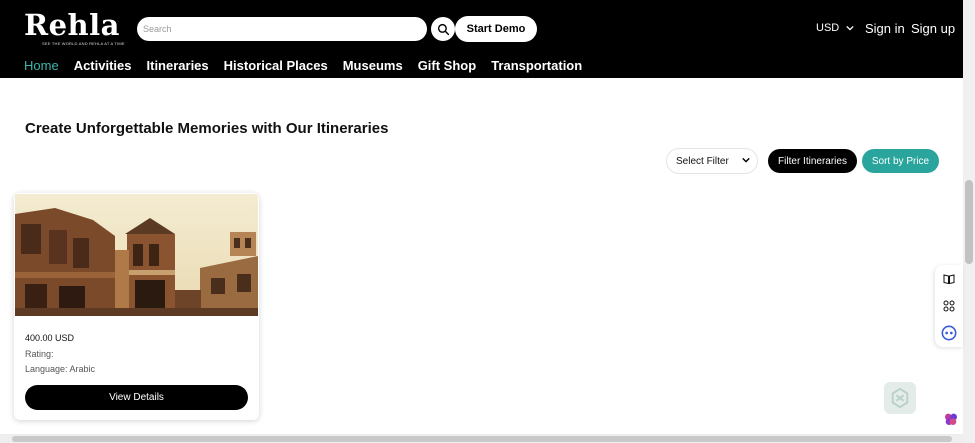 The height and width of the screenshot is (443, 975). What do you see at coordinates (828, 28) in the screenshot?
I see `currency-label: USD` at bounding box center [828, 28].